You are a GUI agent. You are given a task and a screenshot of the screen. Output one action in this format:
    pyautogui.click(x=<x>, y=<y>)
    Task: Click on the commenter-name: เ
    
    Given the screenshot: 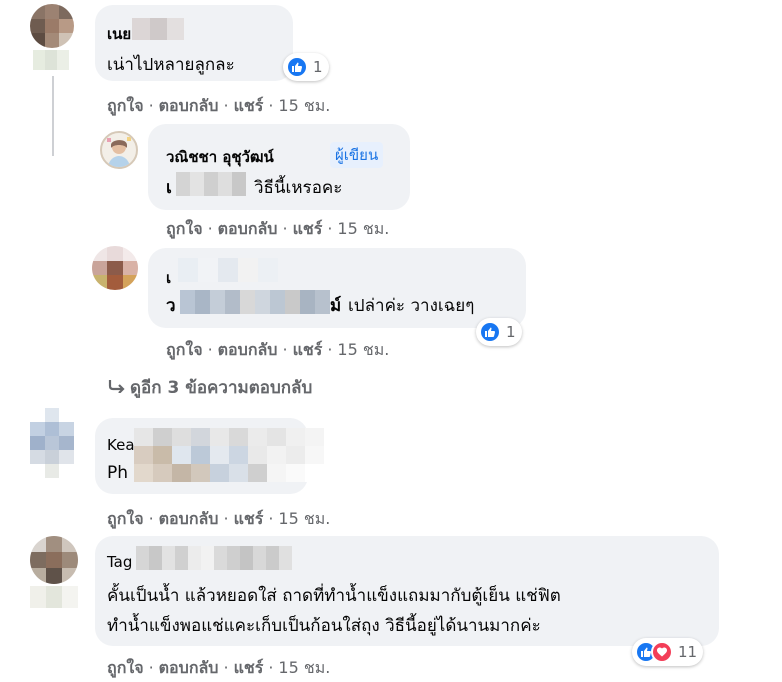 What is the action you would take?
    pyautogui.click(x=168, y=278)
    